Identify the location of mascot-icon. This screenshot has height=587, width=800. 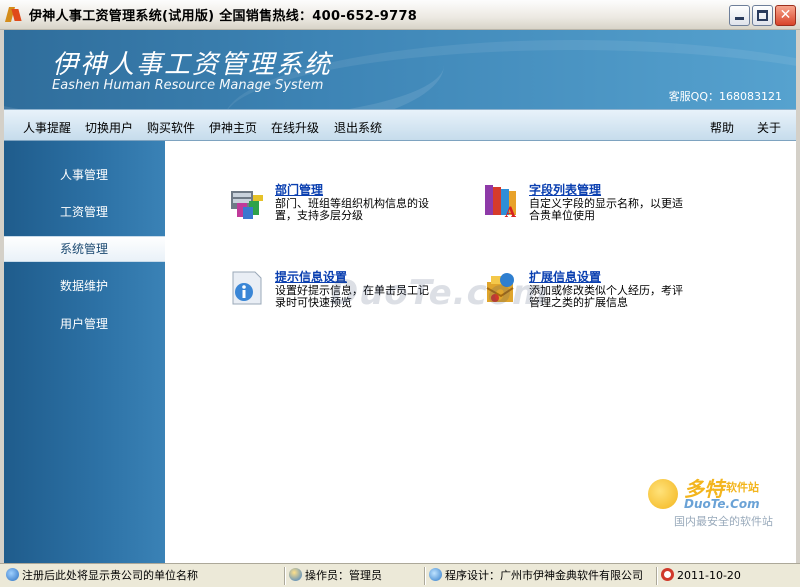
(663, 494).